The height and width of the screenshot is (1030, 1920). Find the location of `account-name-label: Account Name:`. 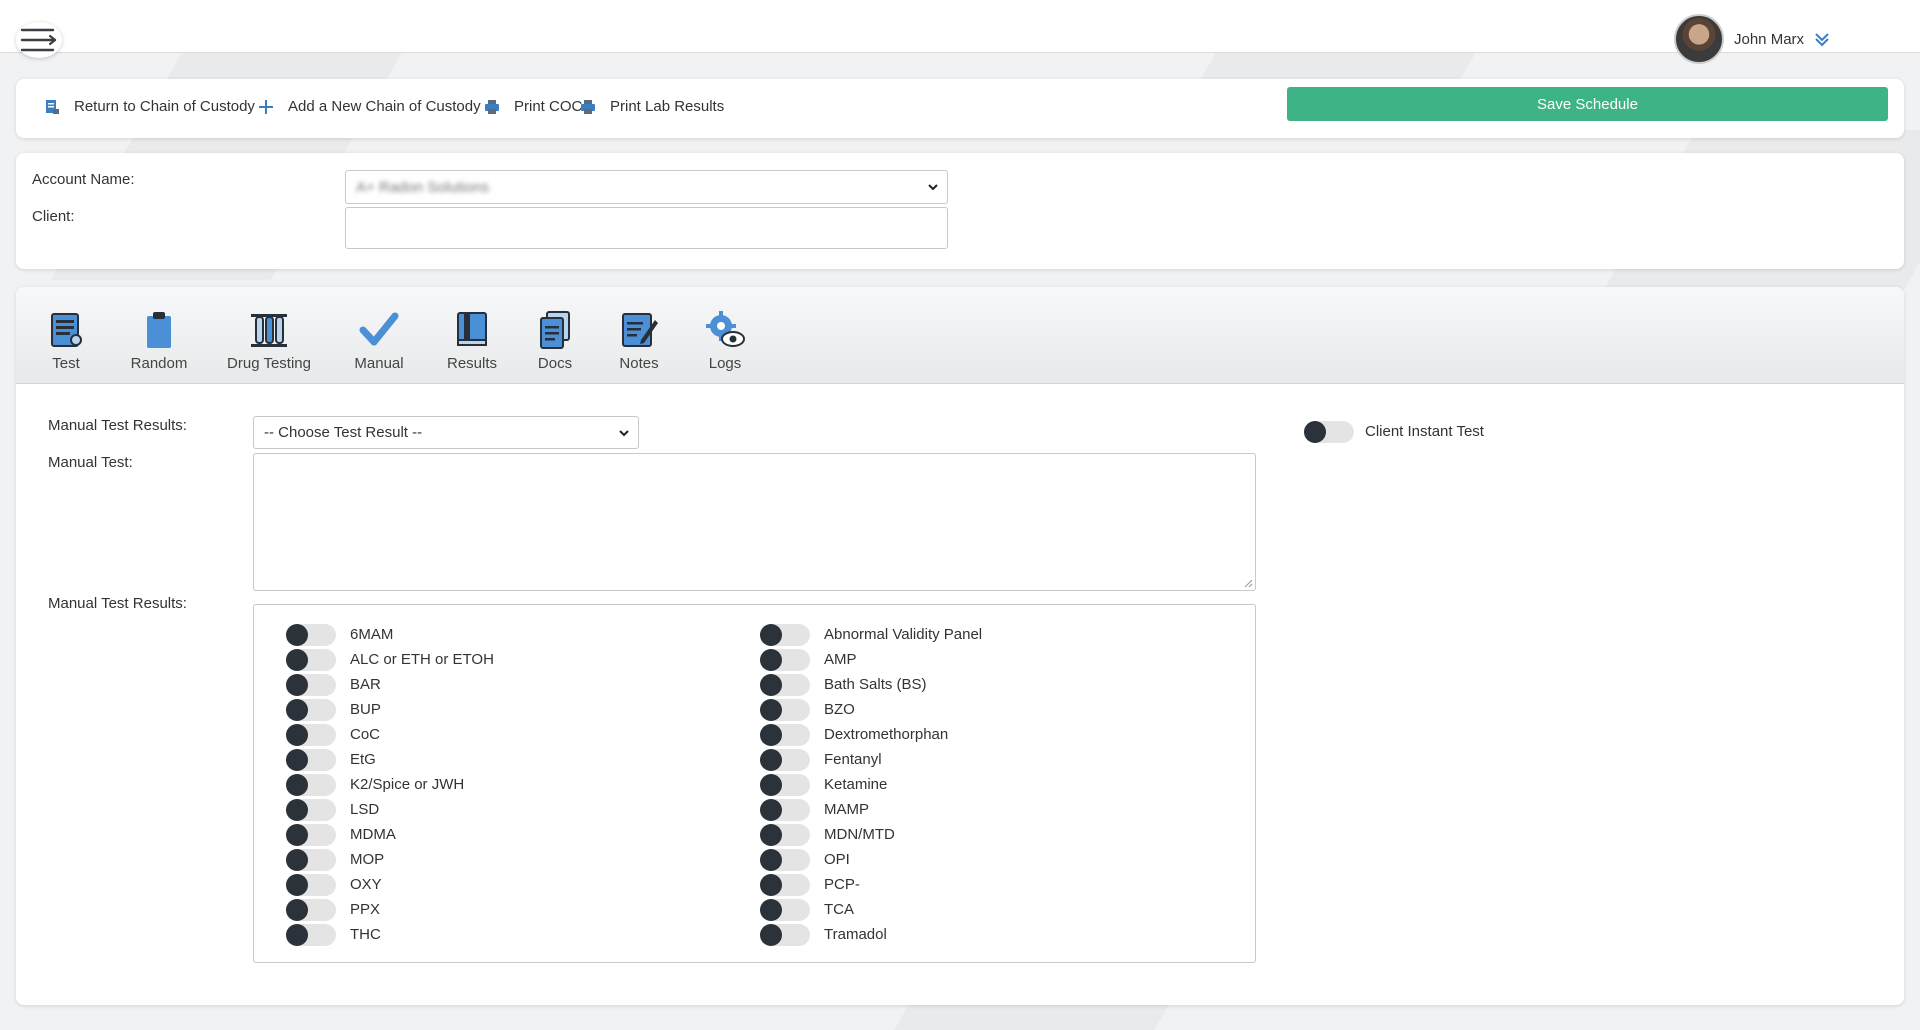

account-name-label: Account Name: is located at coordinates (83, 179).